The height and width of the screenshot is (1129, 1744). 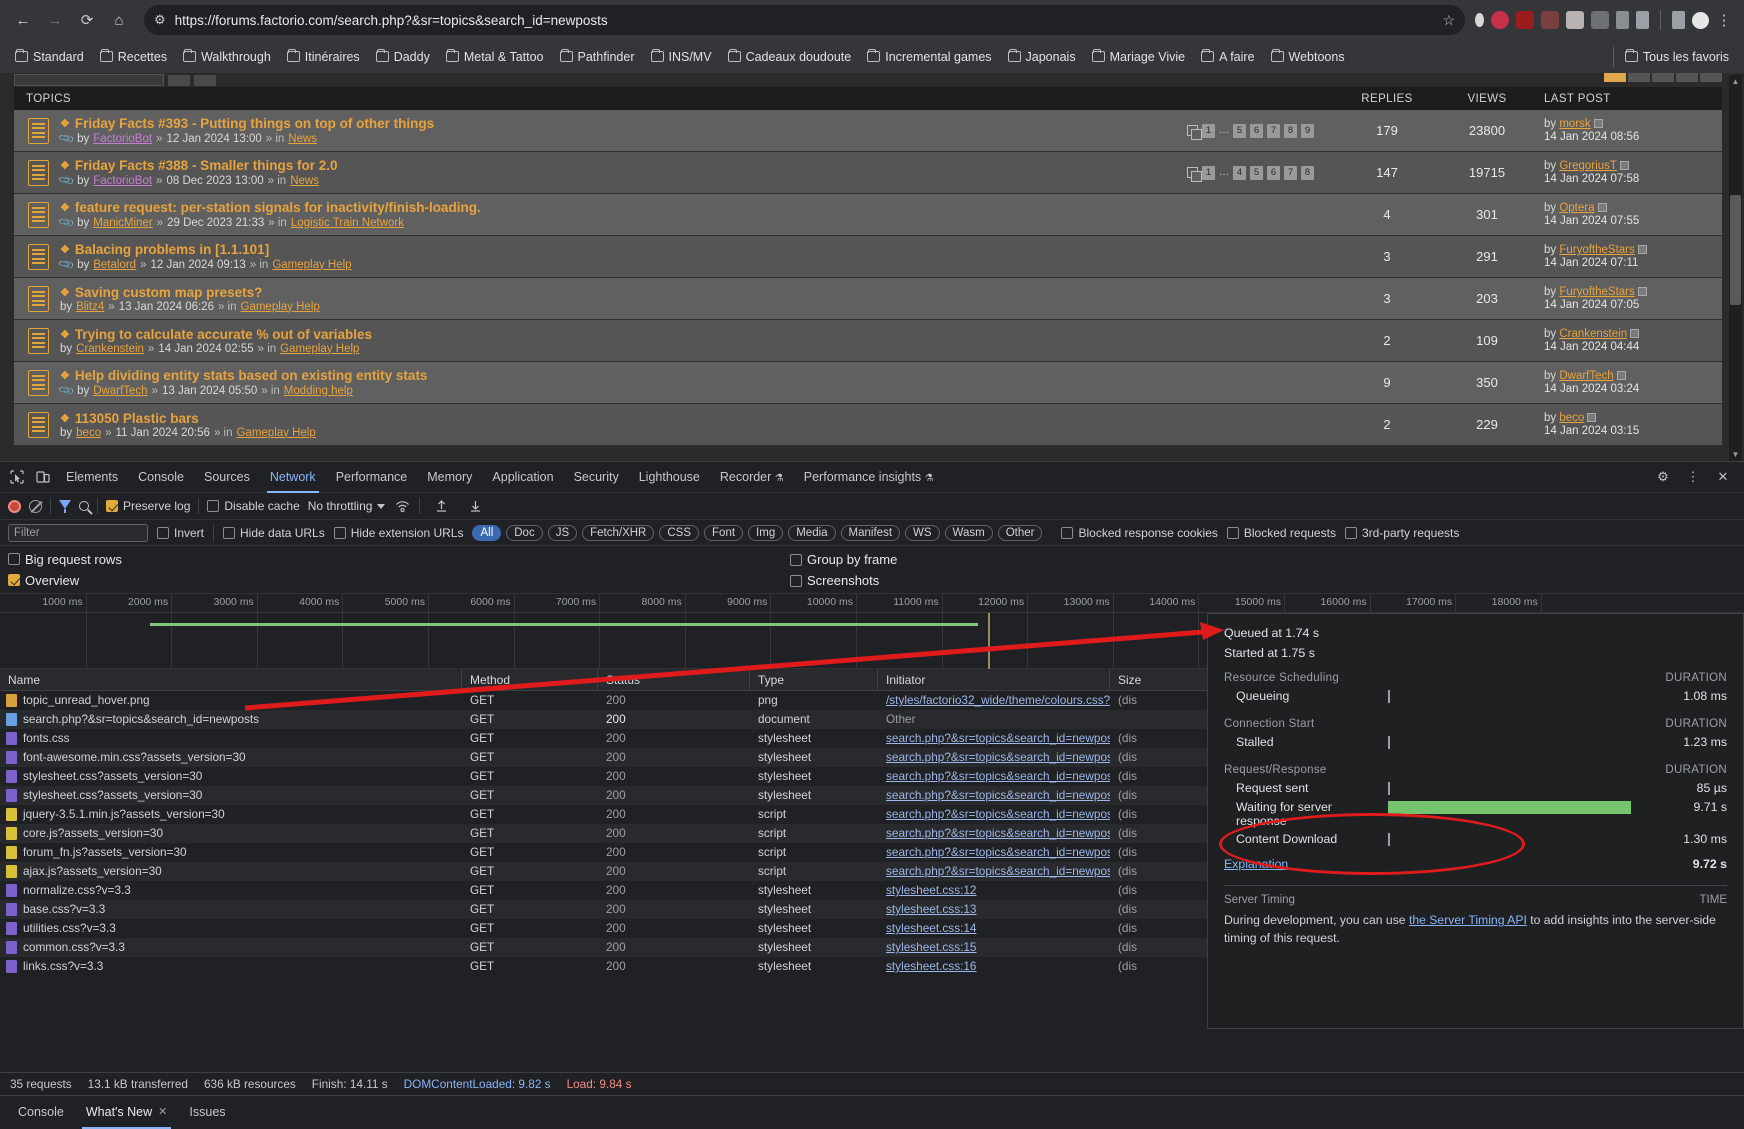 What do you see at coordinates (530, 679) in the screenshot?
I see `column-header-method: Method` at bounding box center [530, 679].